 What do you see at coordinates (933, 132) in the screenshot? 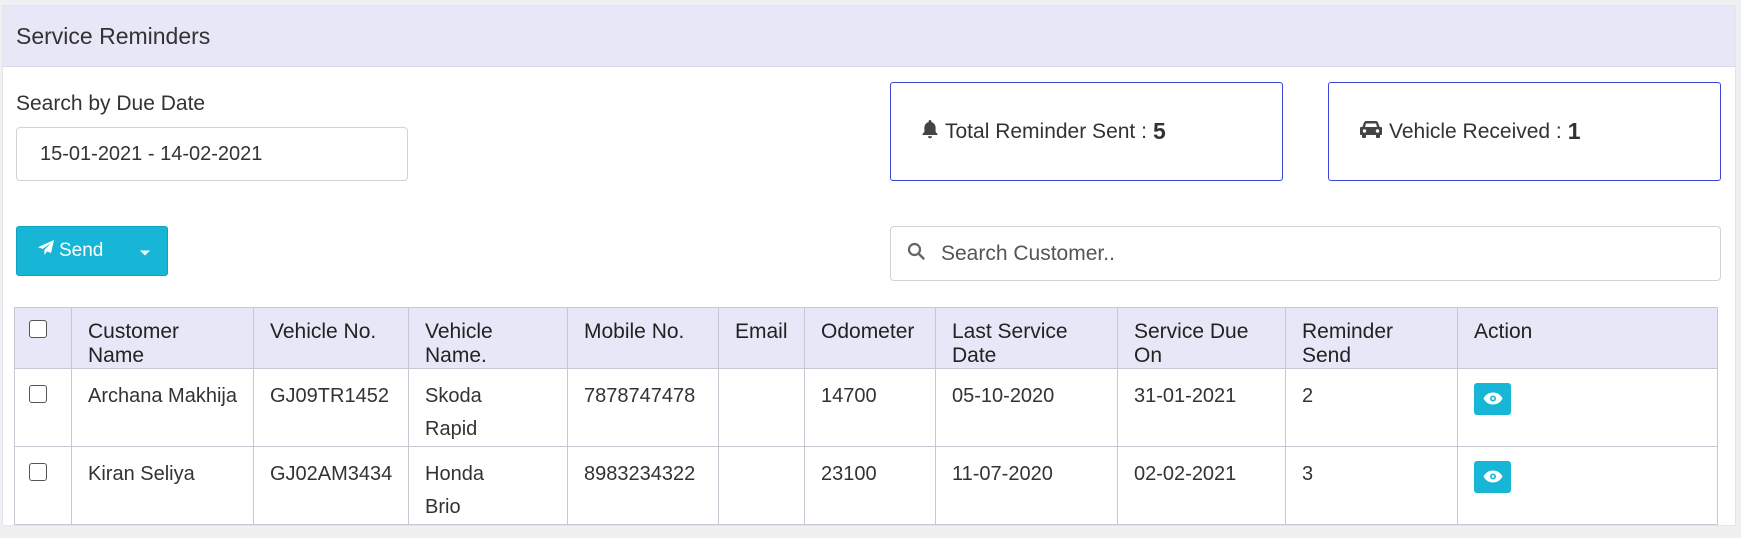
I see `bell-icon` at bounding box center [933, 132].